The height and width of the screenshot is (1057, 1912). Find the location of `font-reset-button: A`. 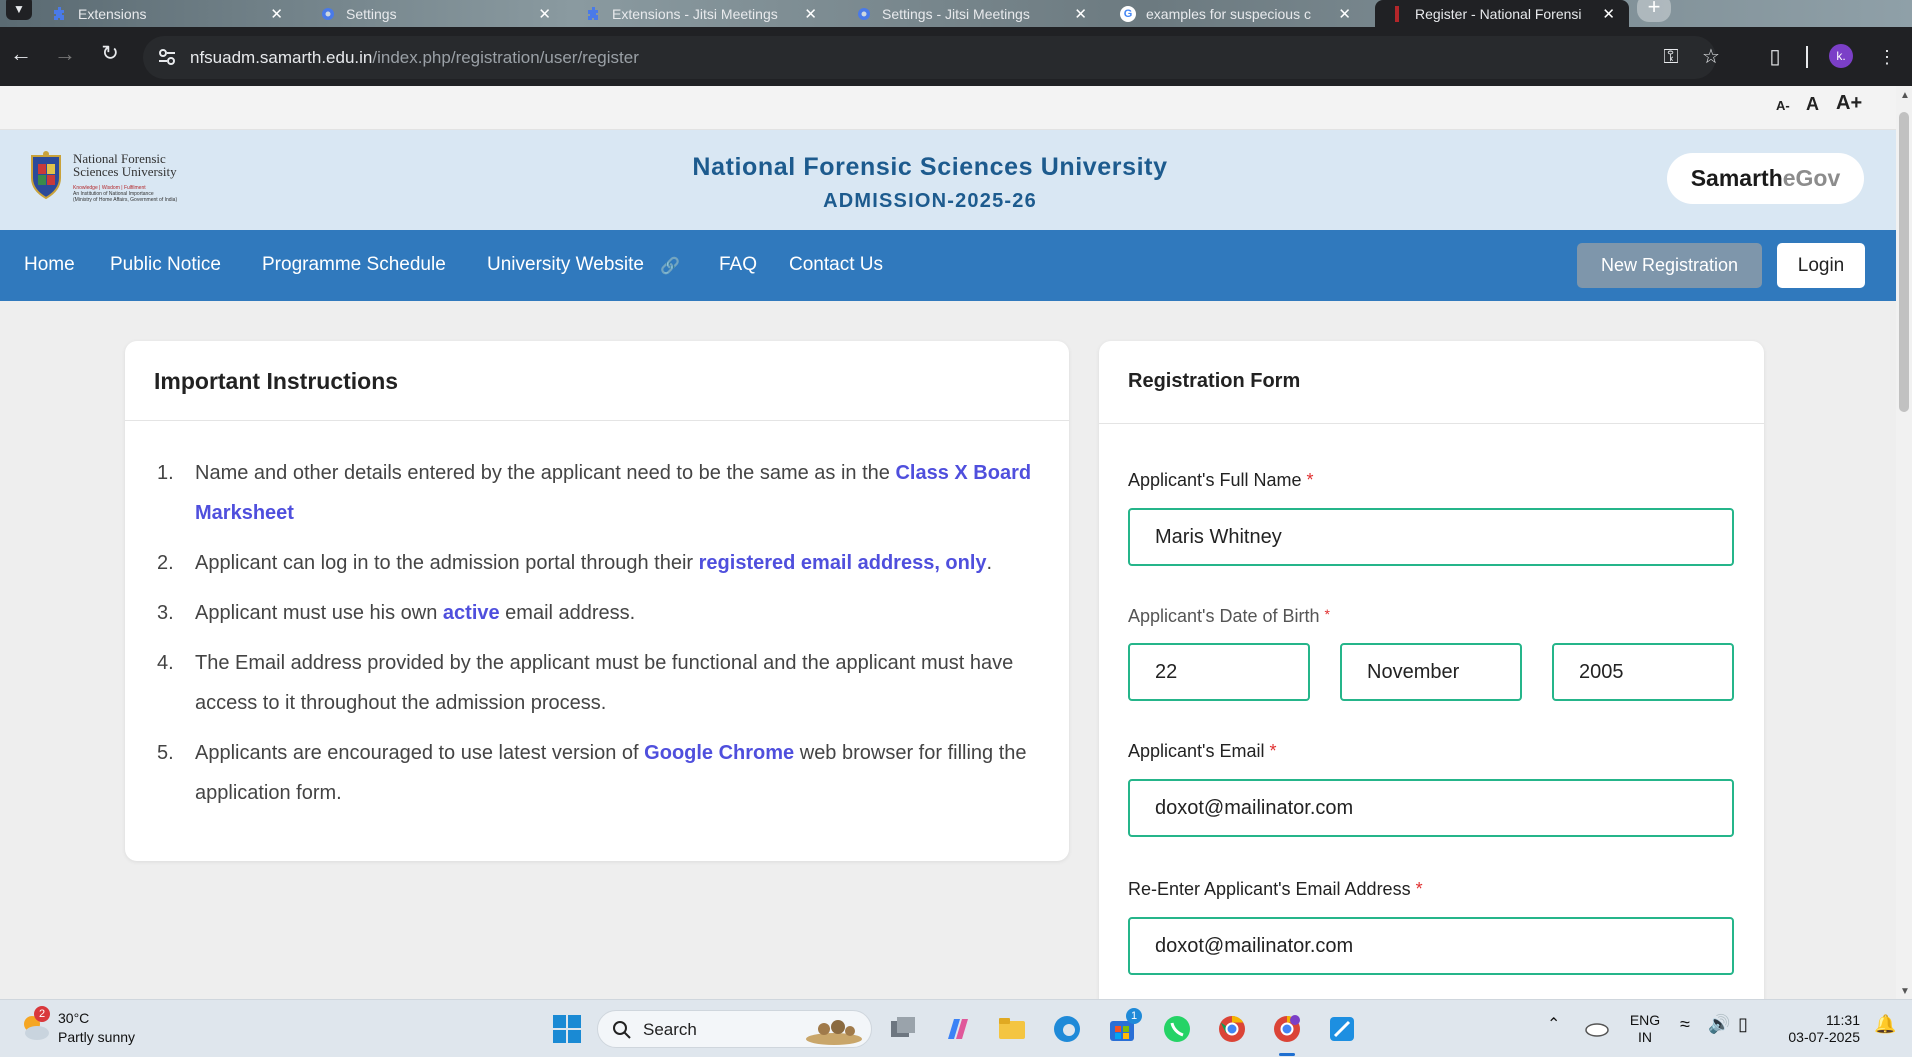

font-reset-button: A is located at coordinates (1812, 104).